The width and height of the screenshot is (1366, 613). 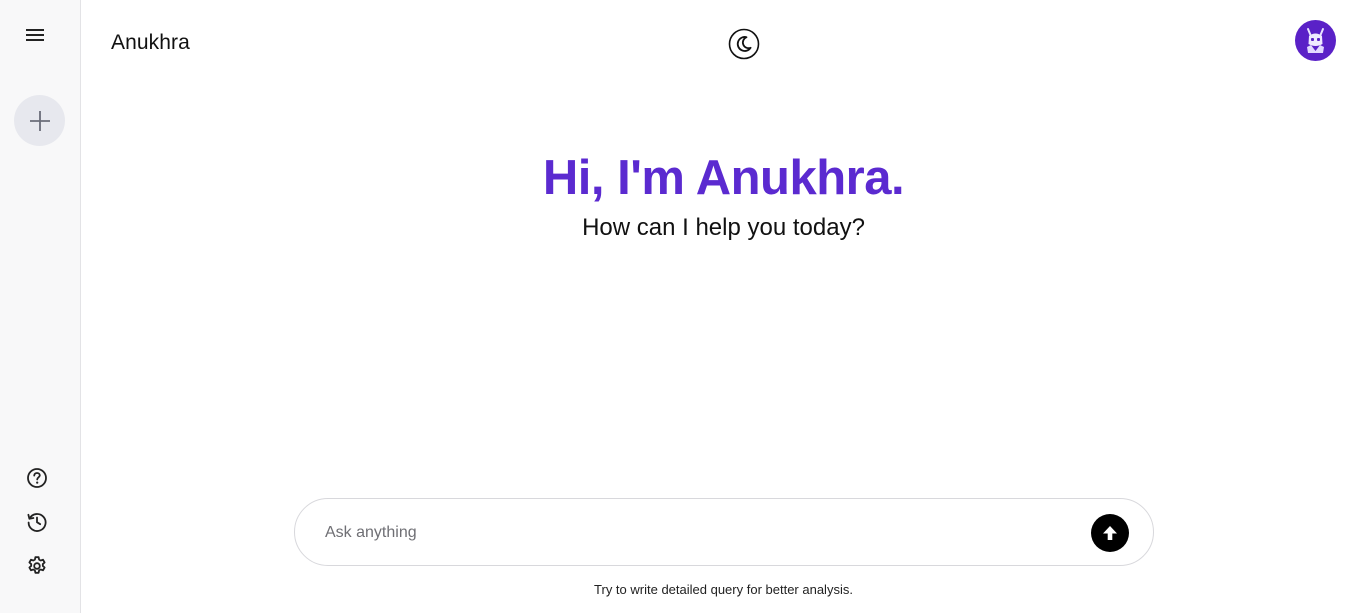 What do you see at coordinates (40, 306) in the screenshot?
I see `sidebar` at bounding box center [40, 306].